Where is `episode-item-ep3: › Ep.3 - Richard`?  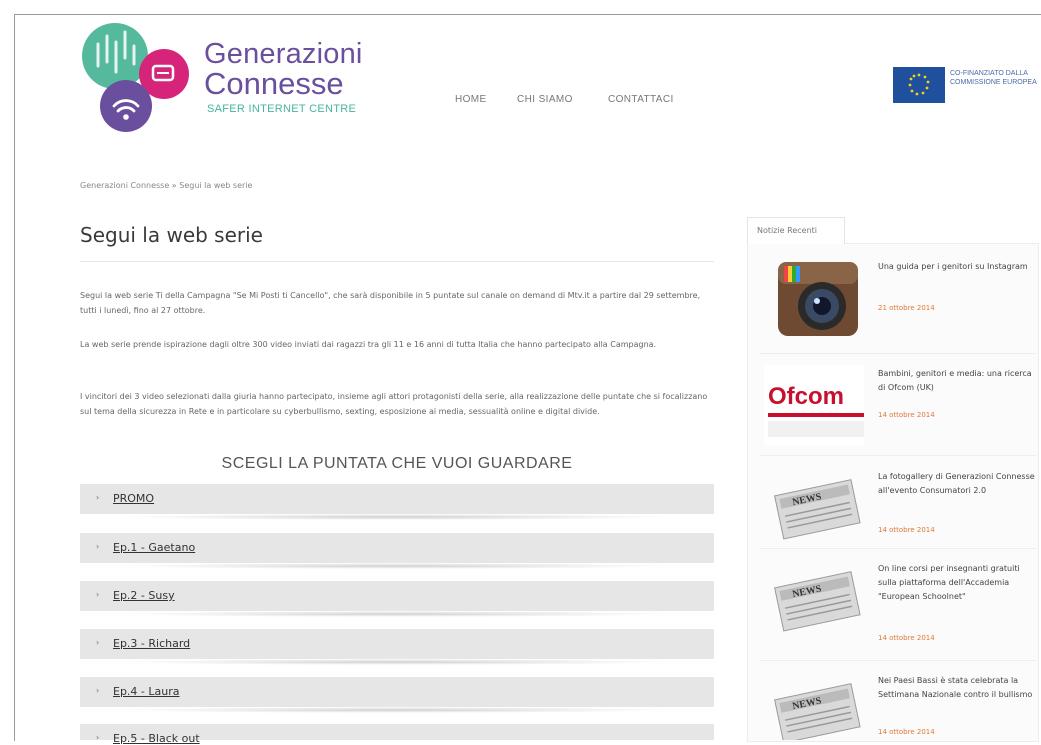
episode-item-ep3: › Ep.3 - Richard is located at coordinates (397, 647).